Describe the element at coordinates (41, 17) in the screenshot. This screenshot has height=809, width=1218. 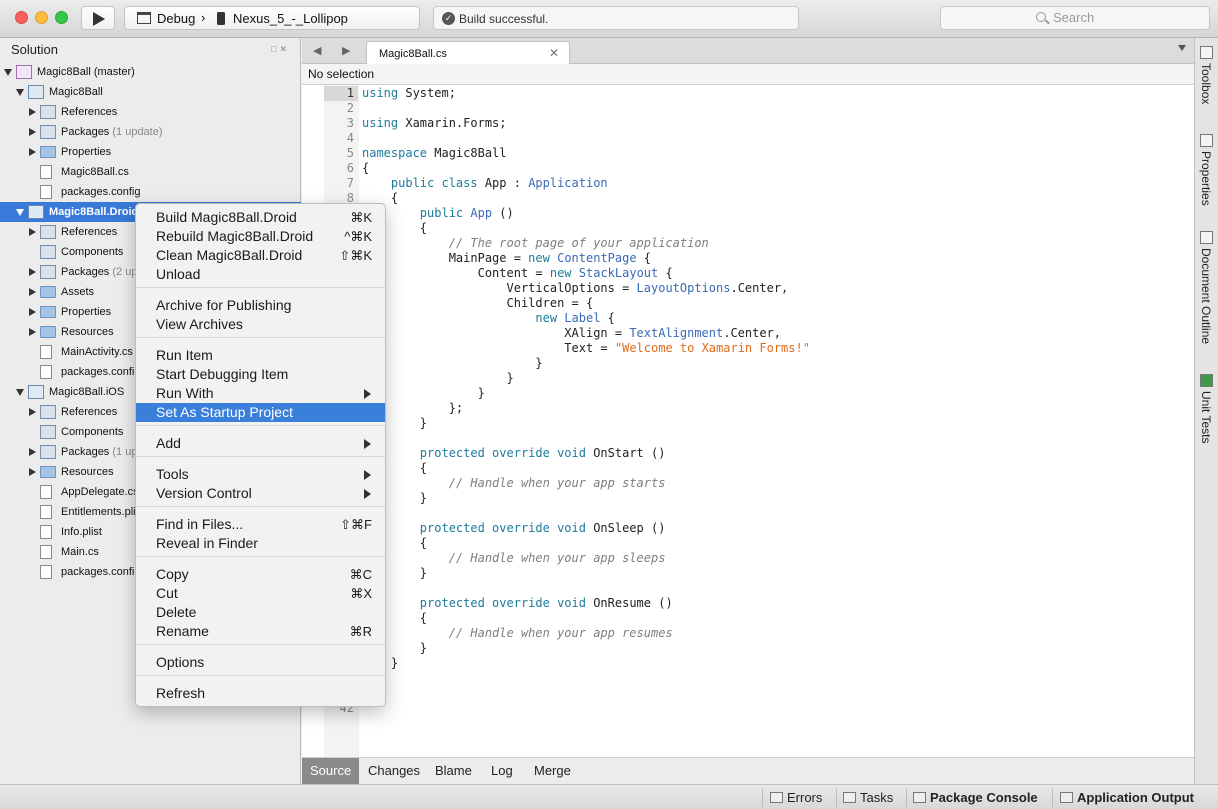
I see `window-minimize-button` at that location.